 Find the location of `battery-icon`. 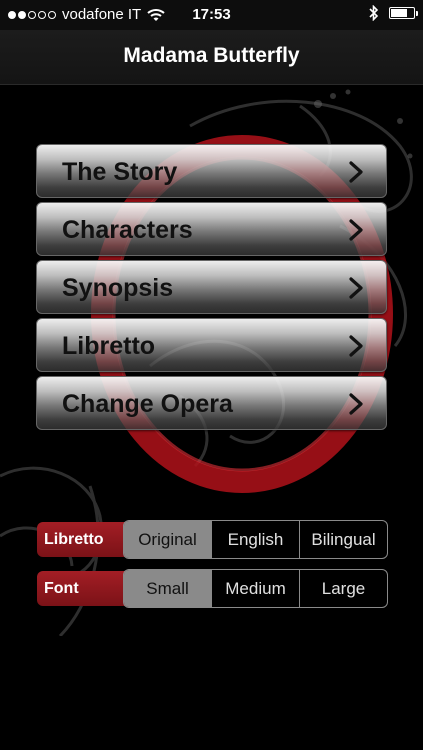

battery-icon is located at coordinates (403, 13).